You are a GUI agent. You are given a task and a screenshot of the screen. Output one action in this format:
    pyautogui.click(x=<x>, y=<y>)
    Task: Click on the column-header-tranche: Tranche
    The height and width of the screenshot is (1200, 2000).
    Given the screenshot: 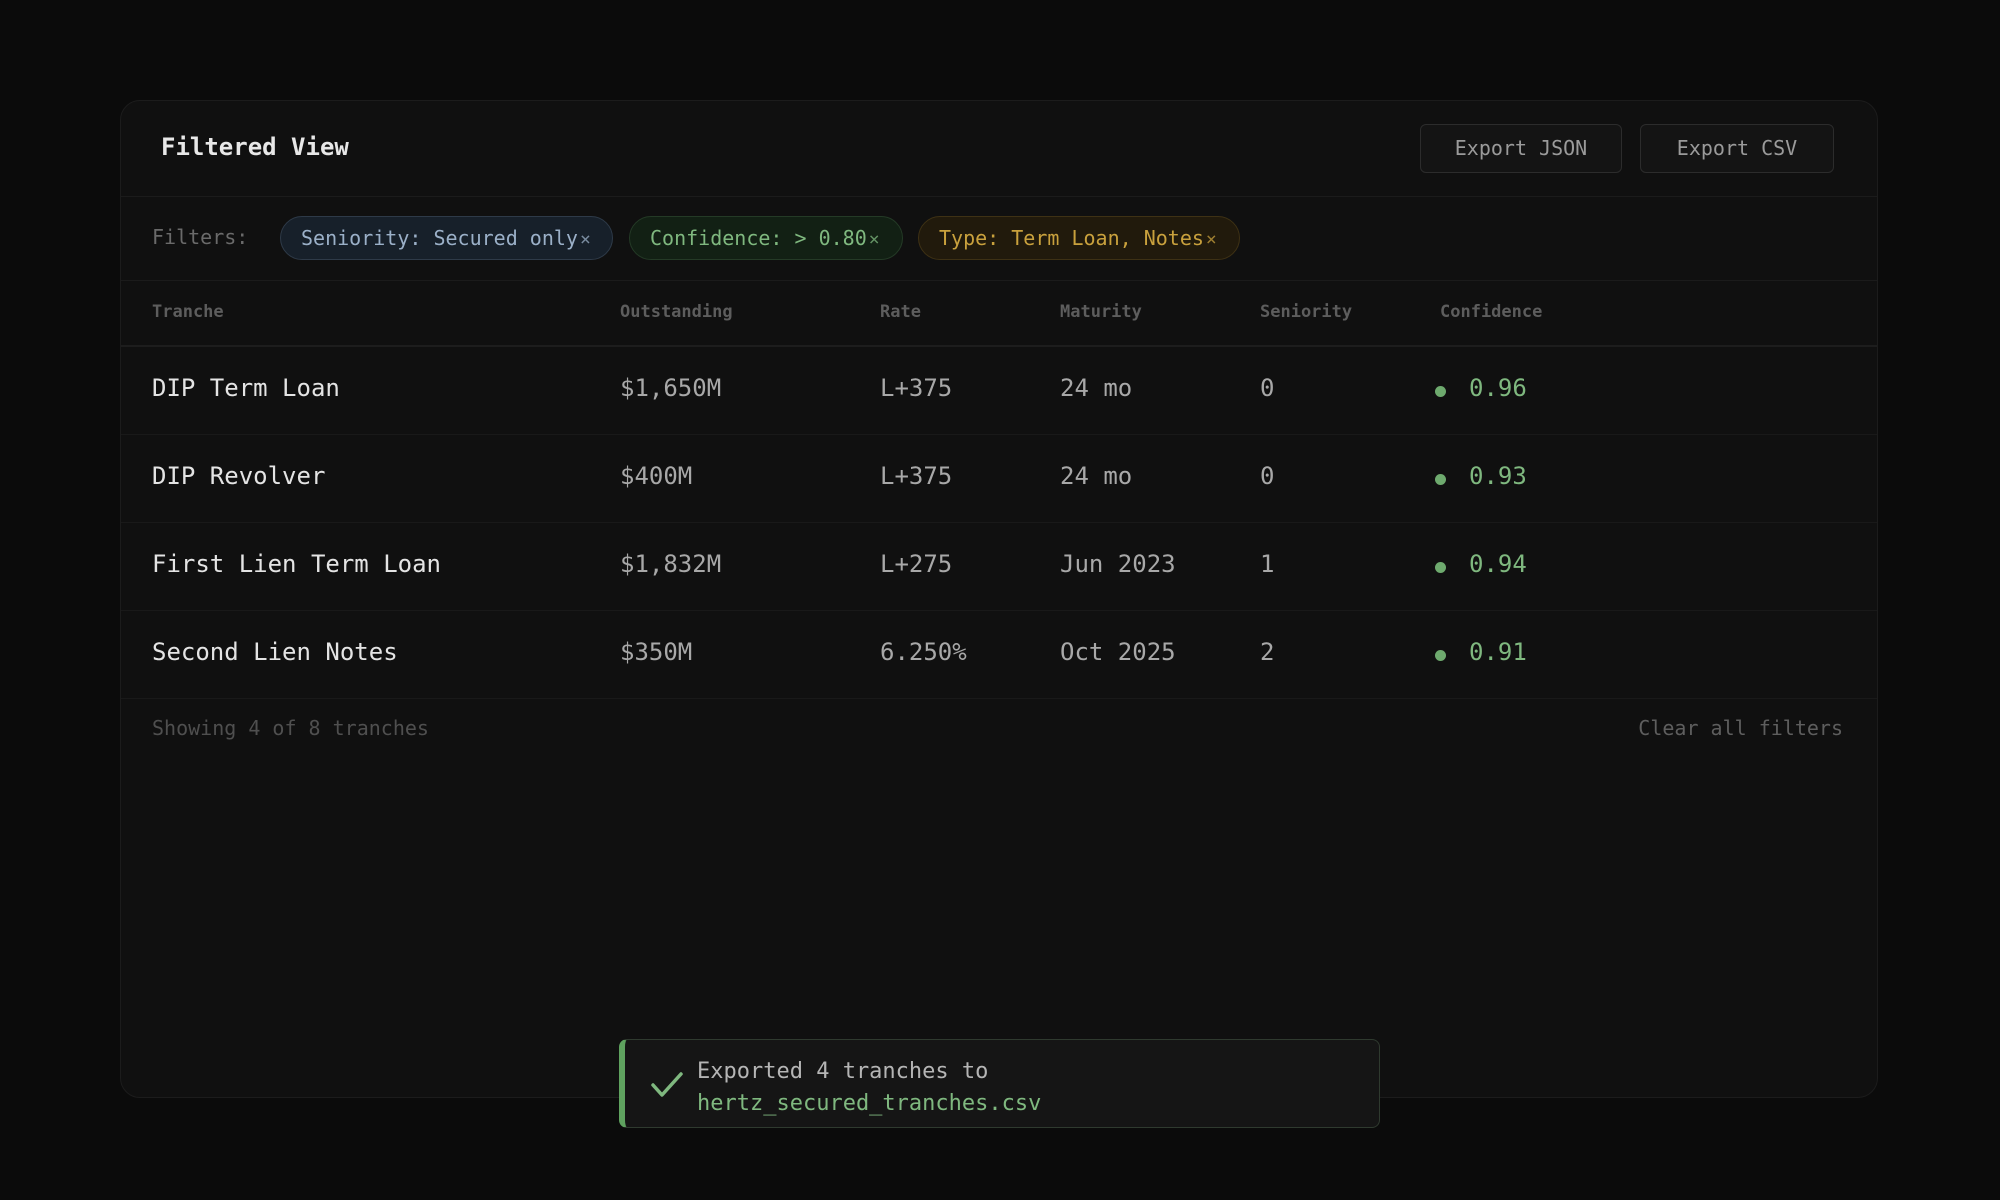 What is the action you would take?
    pyautogui.click(x=188, y=312)
    